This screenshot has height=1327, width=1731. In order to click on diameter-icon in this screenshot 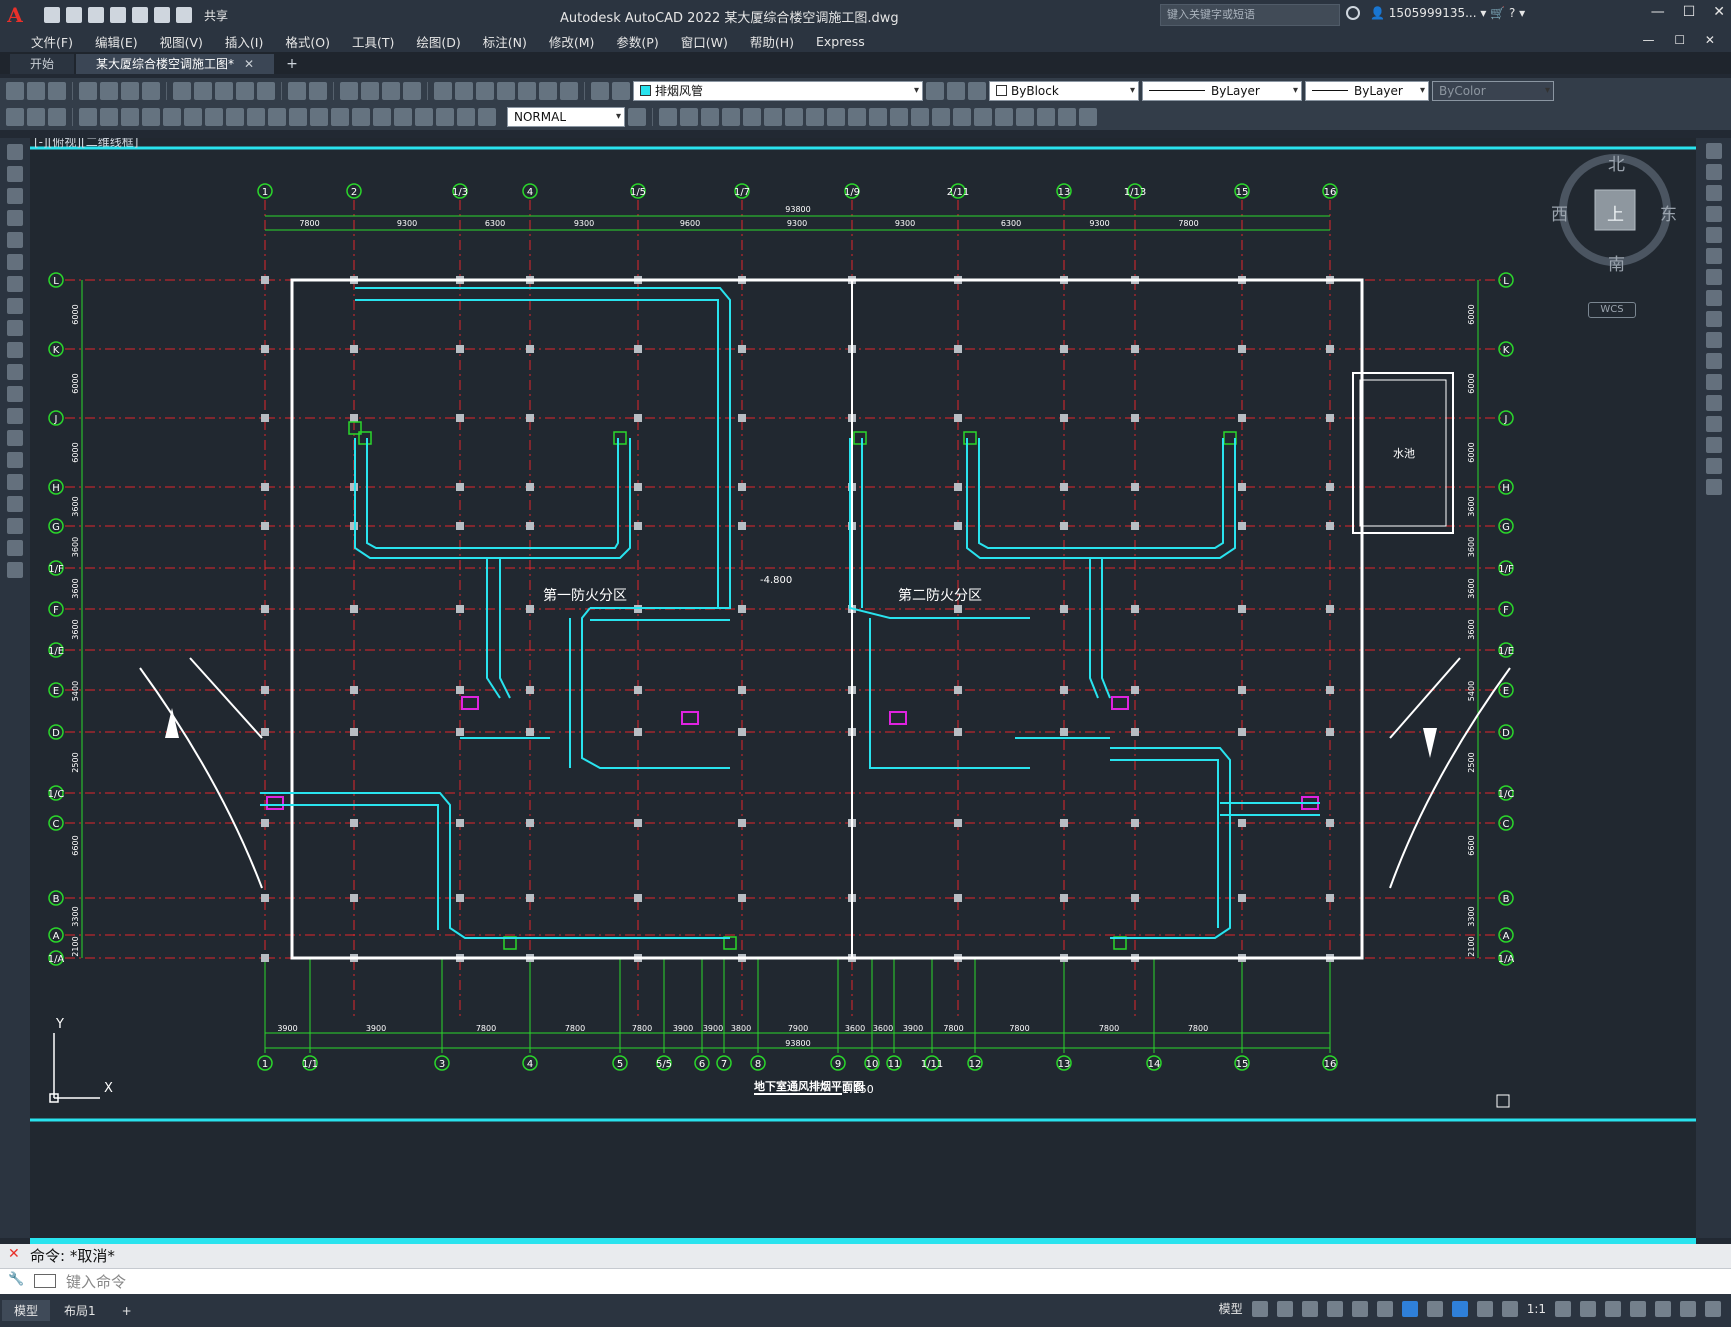, I will do `click(214, 117)`.